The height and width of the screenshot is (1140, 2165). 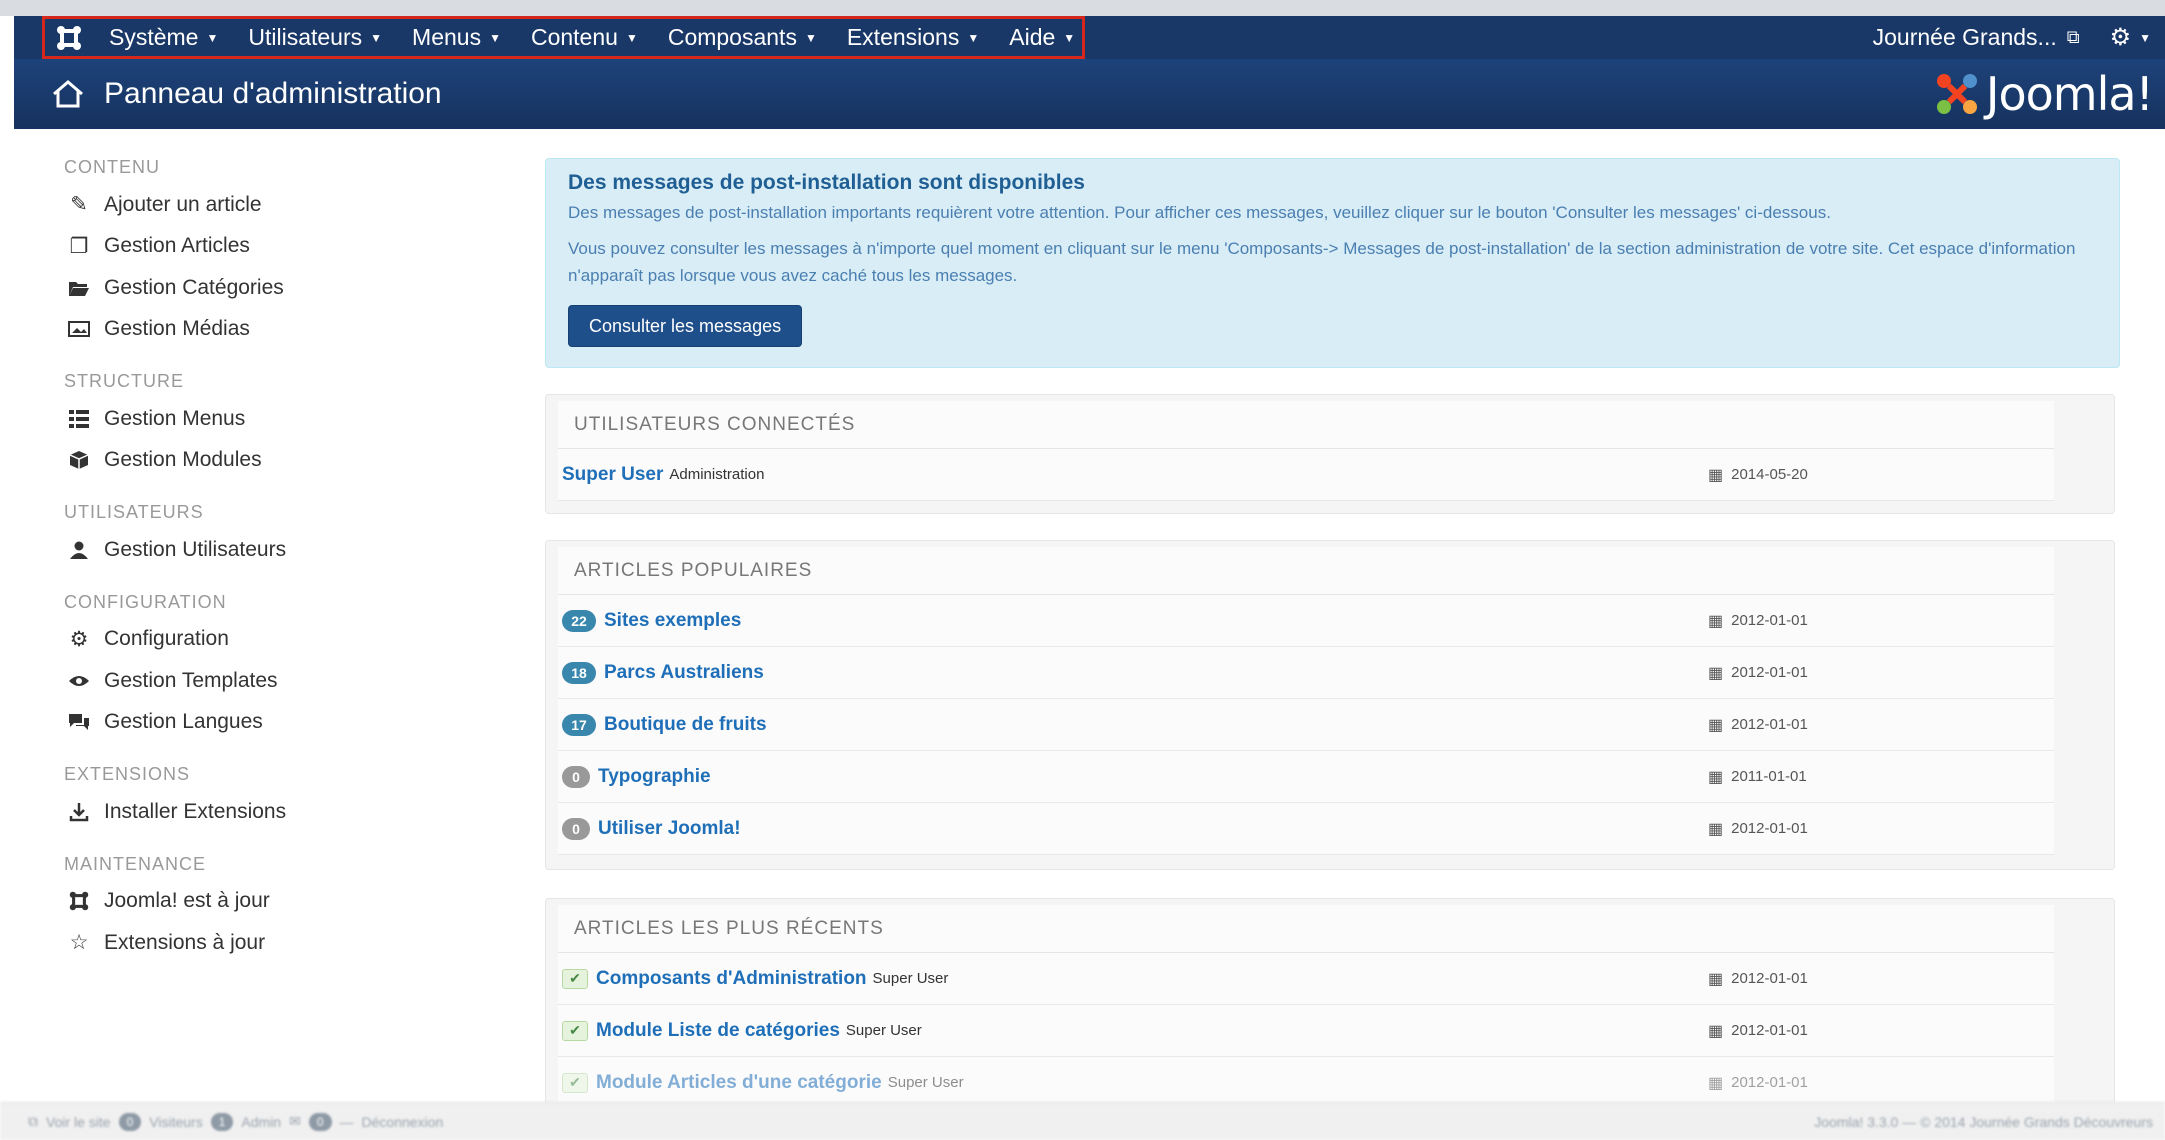 What do you see at coordinates (574, 37) in the screenshot?
I see `menu-label: Contenu` at bounding box center [574, 37].